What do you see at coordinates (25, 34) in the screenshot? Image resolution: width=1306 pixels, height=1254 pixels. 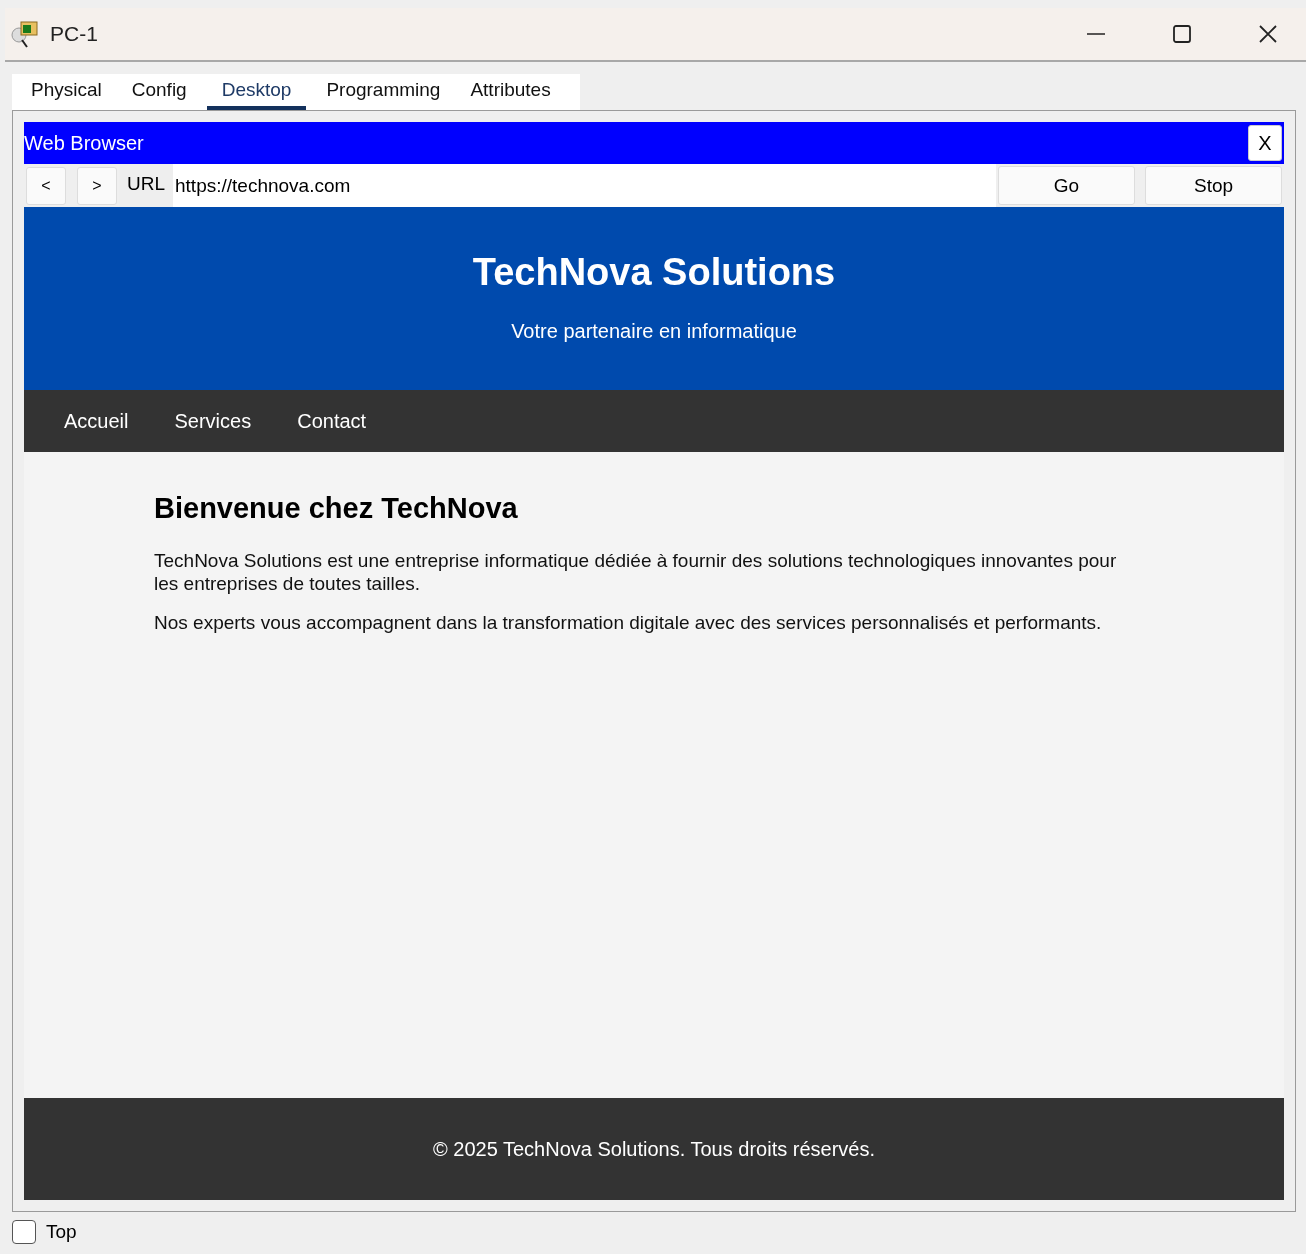 I see `pc-magnifier-icon` at bounding box center [25, 34].